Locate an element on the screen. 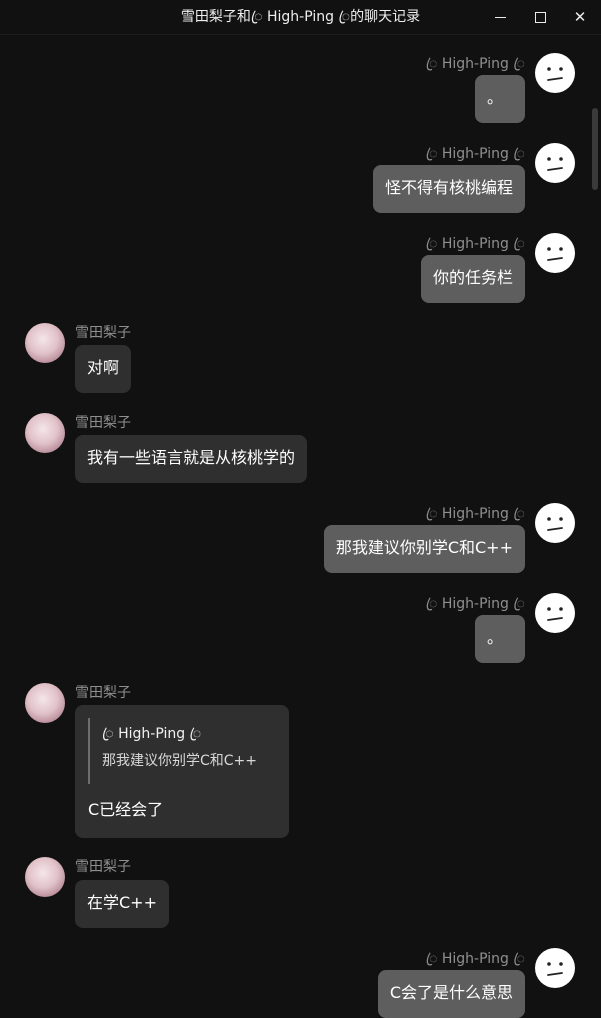 Image resolution: width=601 pixels, height=1018 pixels. message-bubble: 对啊 is located at coordinates (103, 369).